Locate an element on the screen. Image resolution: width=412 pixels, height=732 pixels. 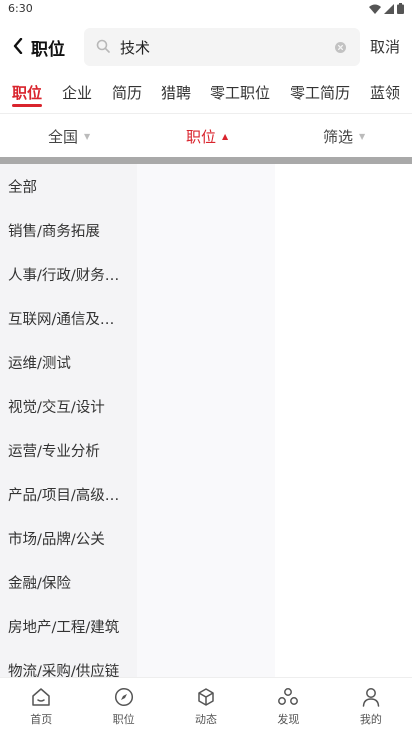
nav-mine-label: 我的 is located at coordinates (370, 719).